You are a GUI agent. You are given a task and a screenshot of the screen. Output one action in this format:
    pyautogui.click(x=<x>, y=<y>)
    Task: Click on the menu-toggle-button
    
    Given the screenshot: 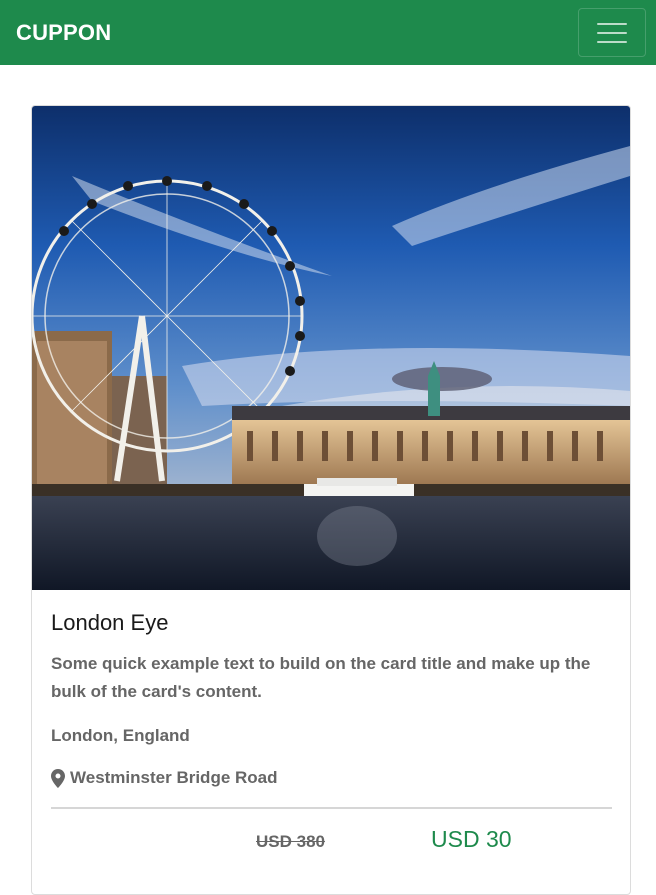 What is the action you would take?
    pyautogui.click(x=612, y=32)
    